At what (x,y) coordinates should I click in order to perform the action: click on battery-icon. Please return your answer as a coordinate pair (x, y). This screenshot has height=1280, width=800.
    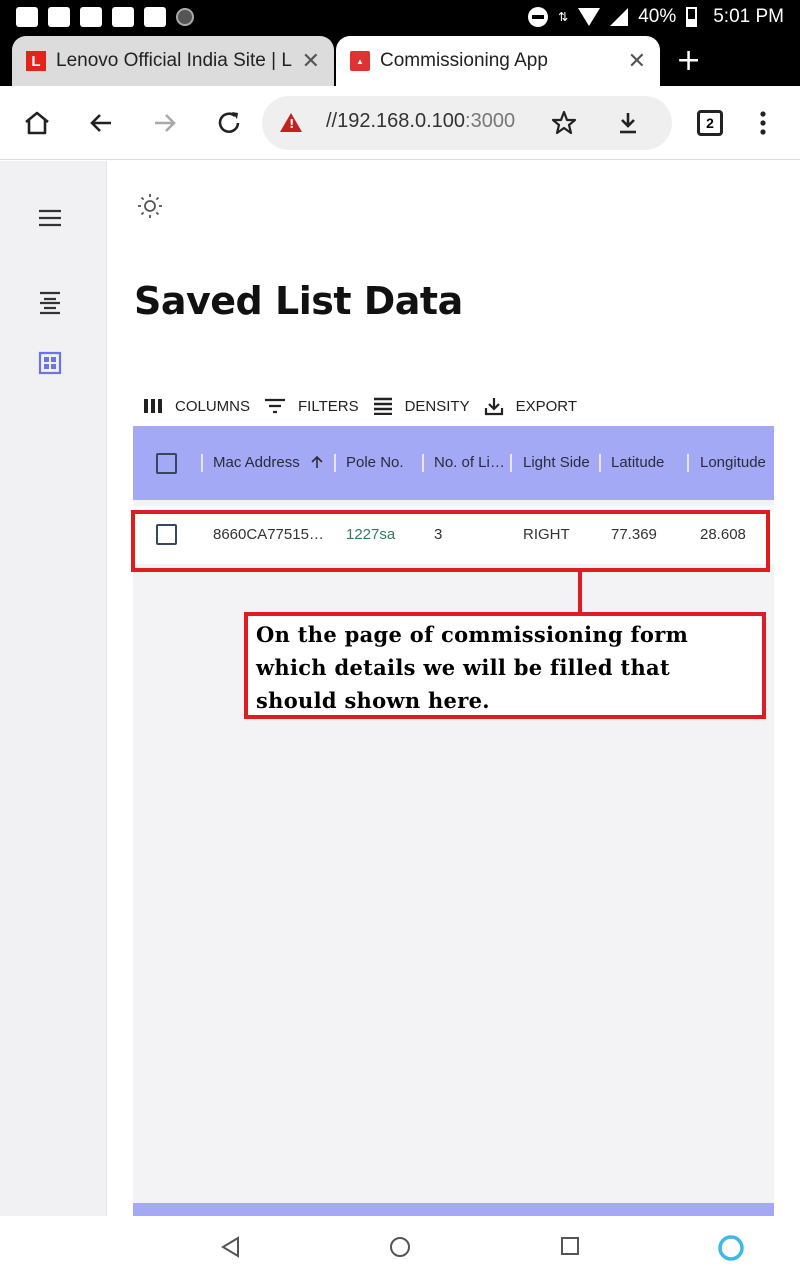
    Looking at the image, I should click on (692, 17).